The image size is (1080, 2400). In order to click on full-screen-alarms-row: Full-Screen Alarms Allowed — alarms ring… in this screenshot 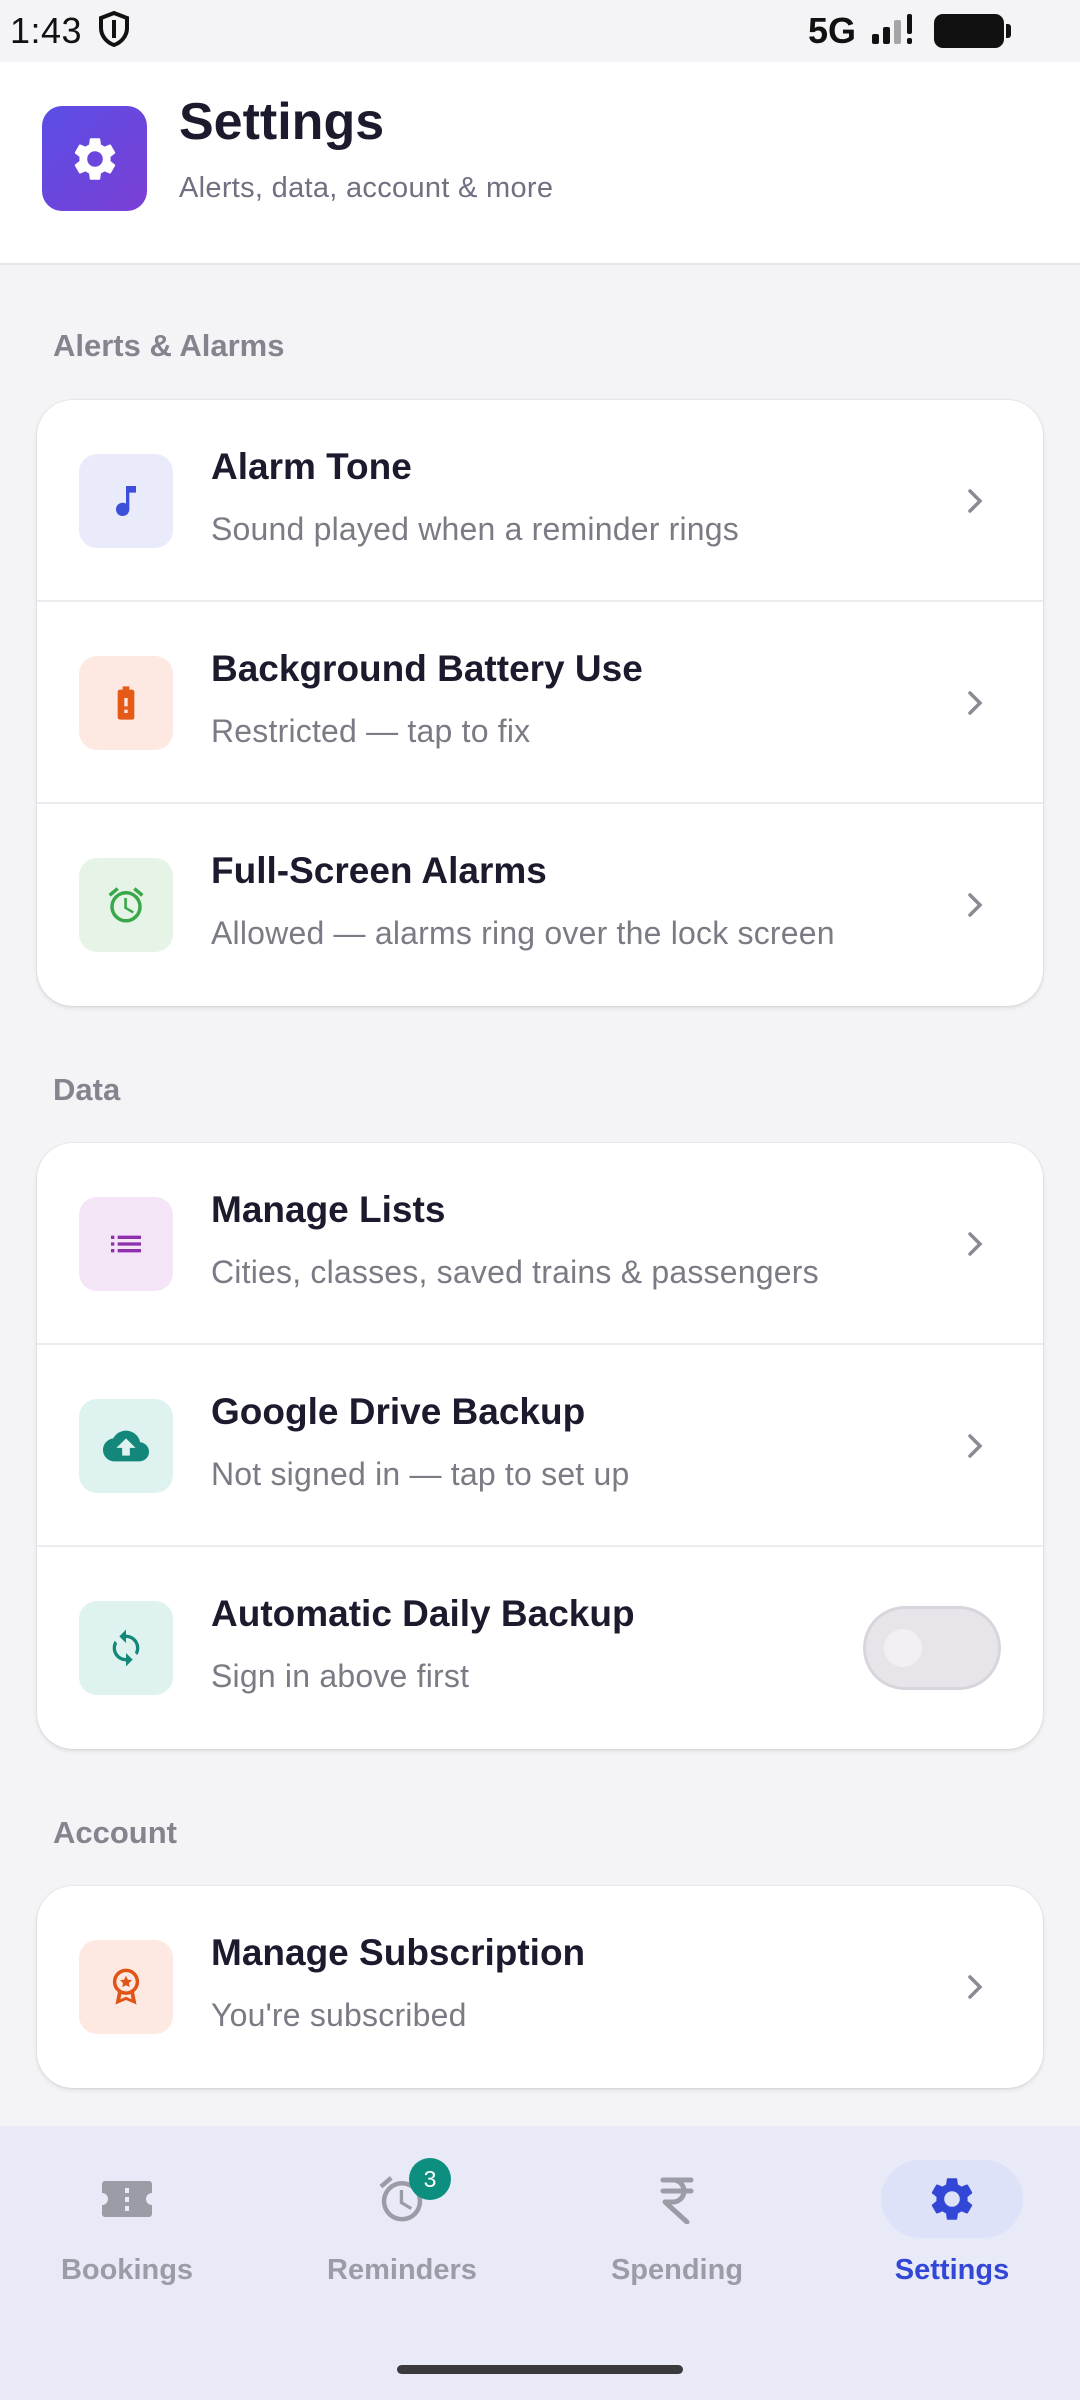, I will do `click(540, 905)`.